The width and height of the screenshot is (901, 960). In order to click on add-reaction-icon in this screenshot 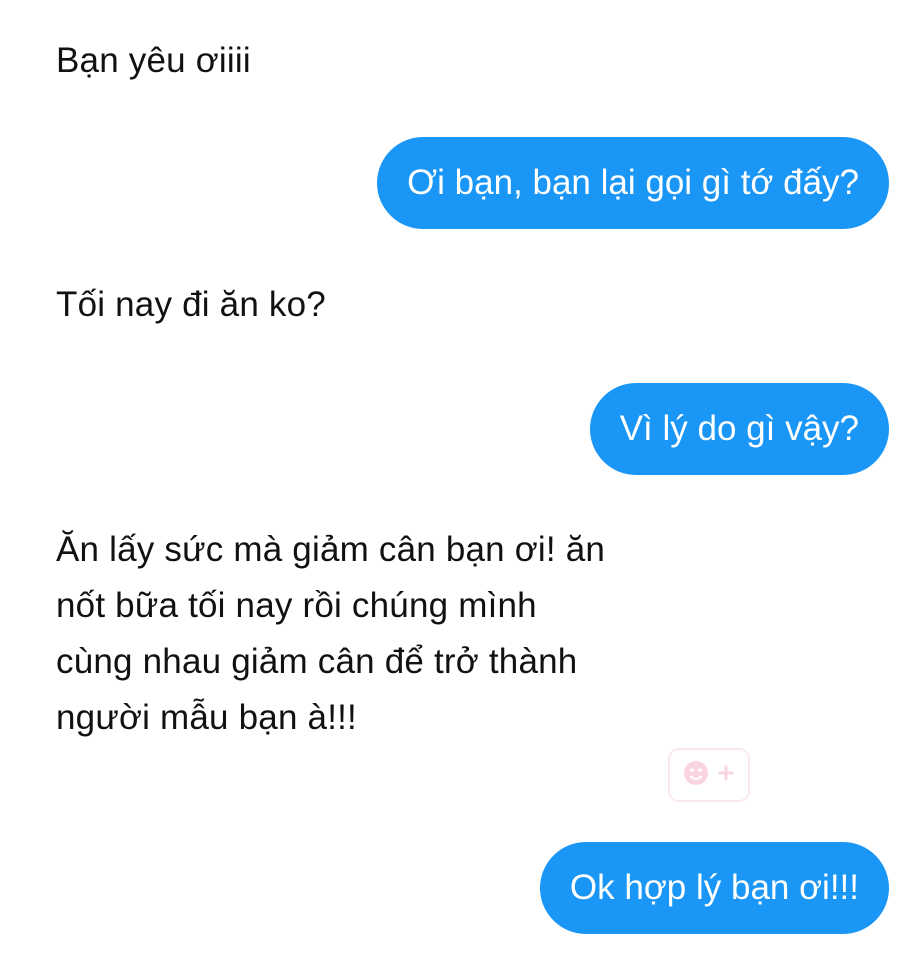, I will do `click(709, 775)`.